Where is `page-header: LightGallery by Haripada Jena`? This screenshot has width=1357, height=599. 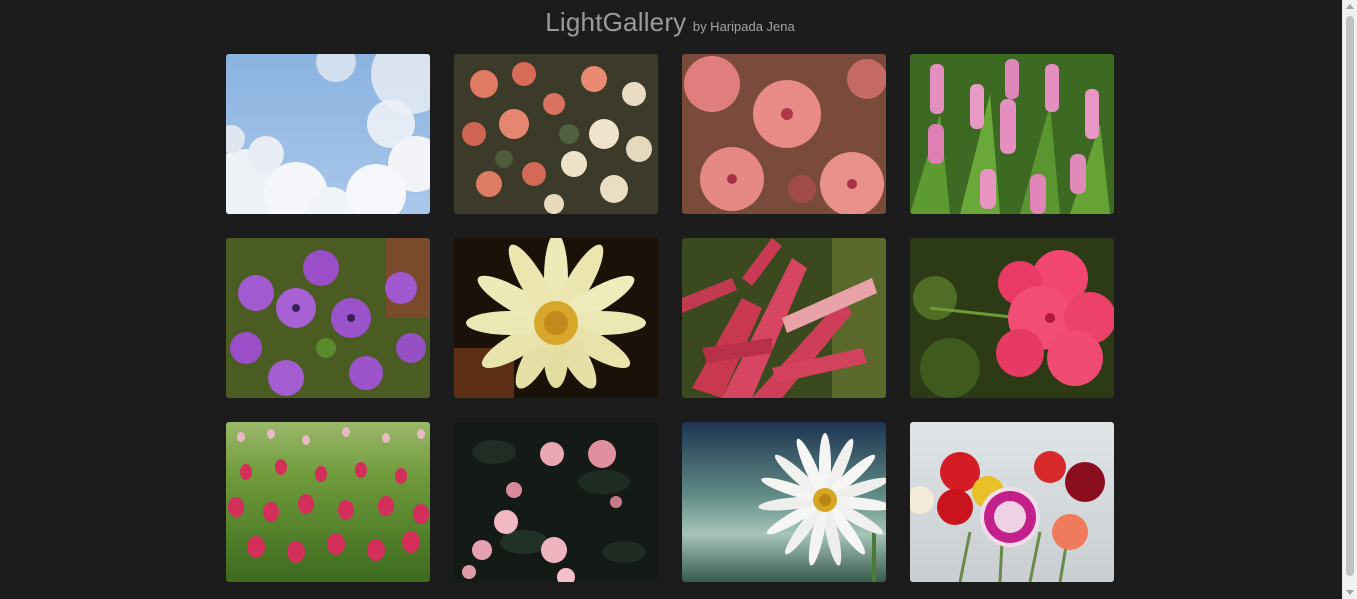
page-header: LightGallery by Haripada Jena is located at coordinates (670, 22).